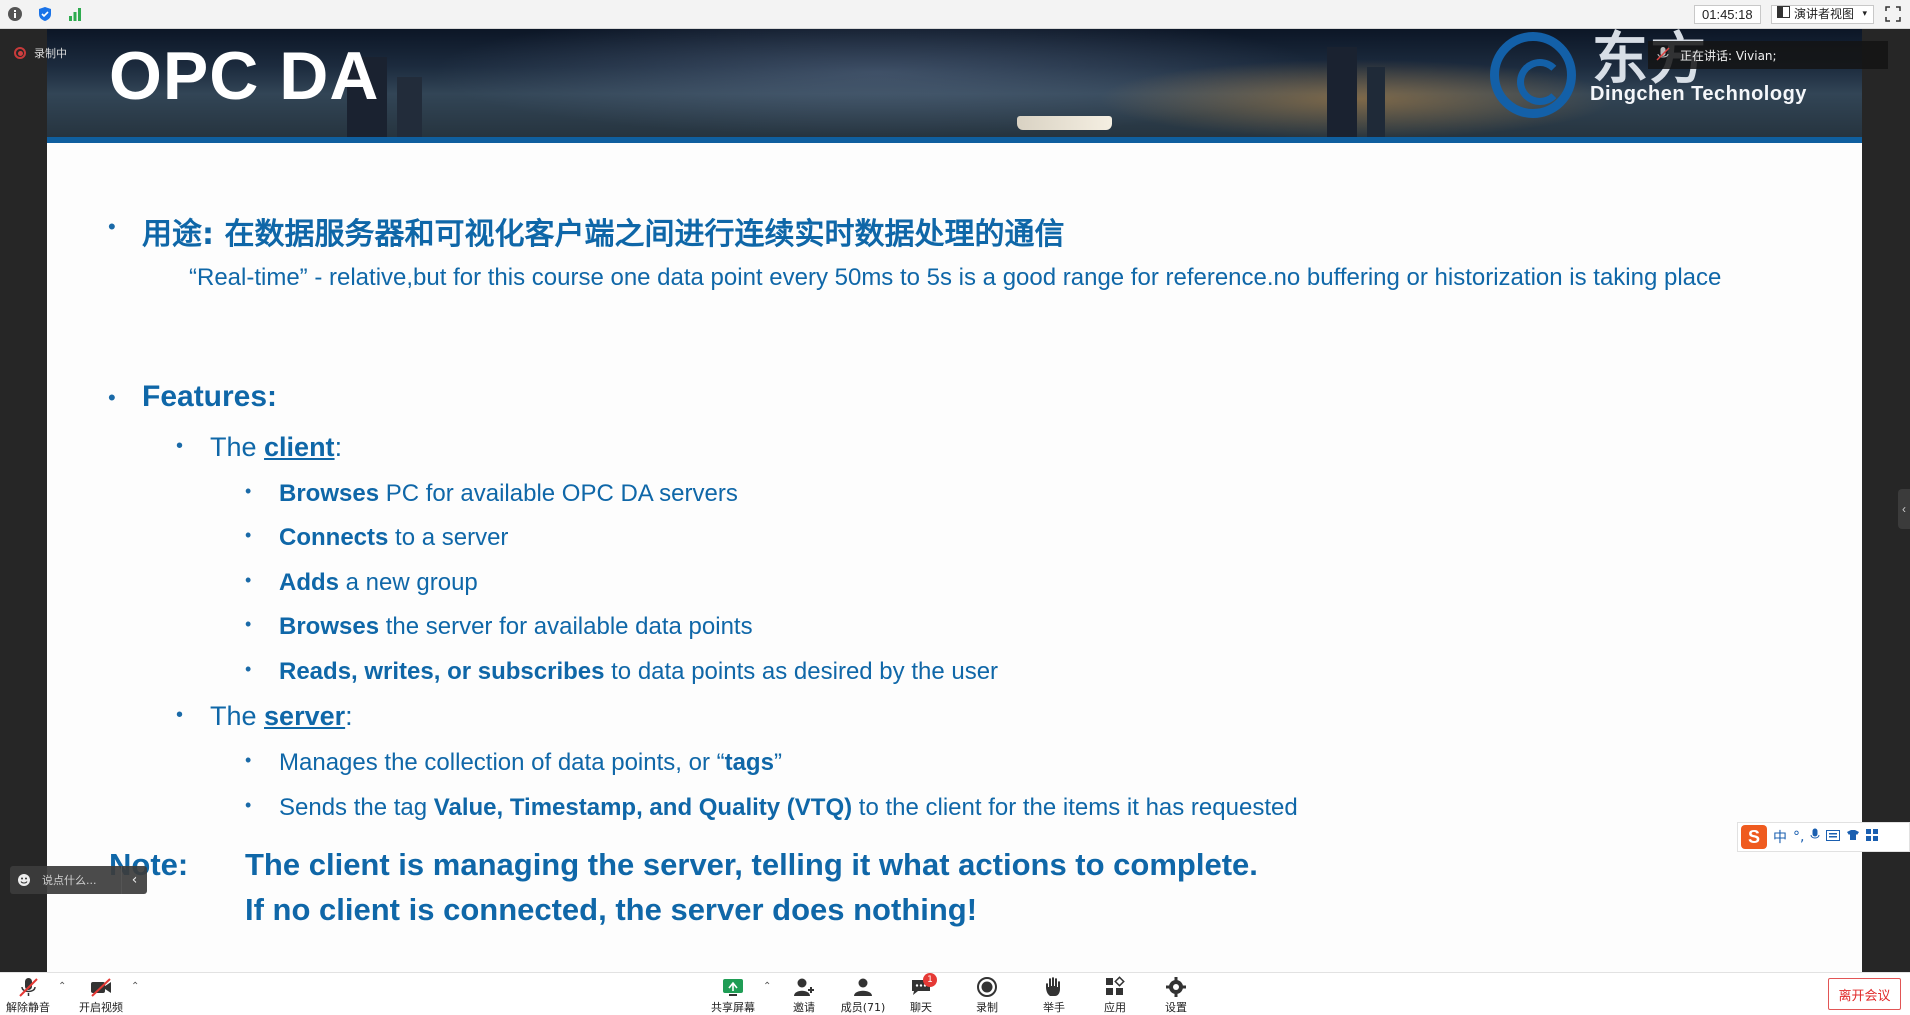  Describe the element at coordinates (1728, 55) in the screenshot. I see `speaking-label: 正在讲话: Vivian;` at that location.